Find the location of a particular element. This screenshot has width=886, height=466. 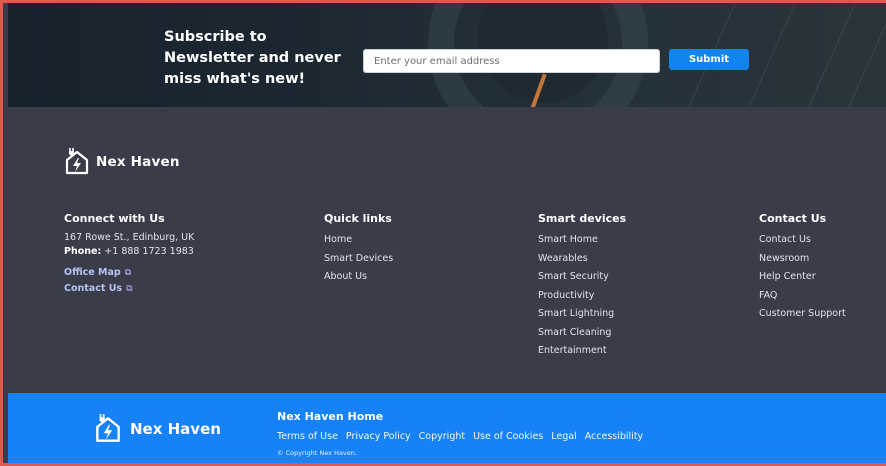

quick-links-column: Quick links Home Smart Devices About Us is located at coordinates (358, 249).